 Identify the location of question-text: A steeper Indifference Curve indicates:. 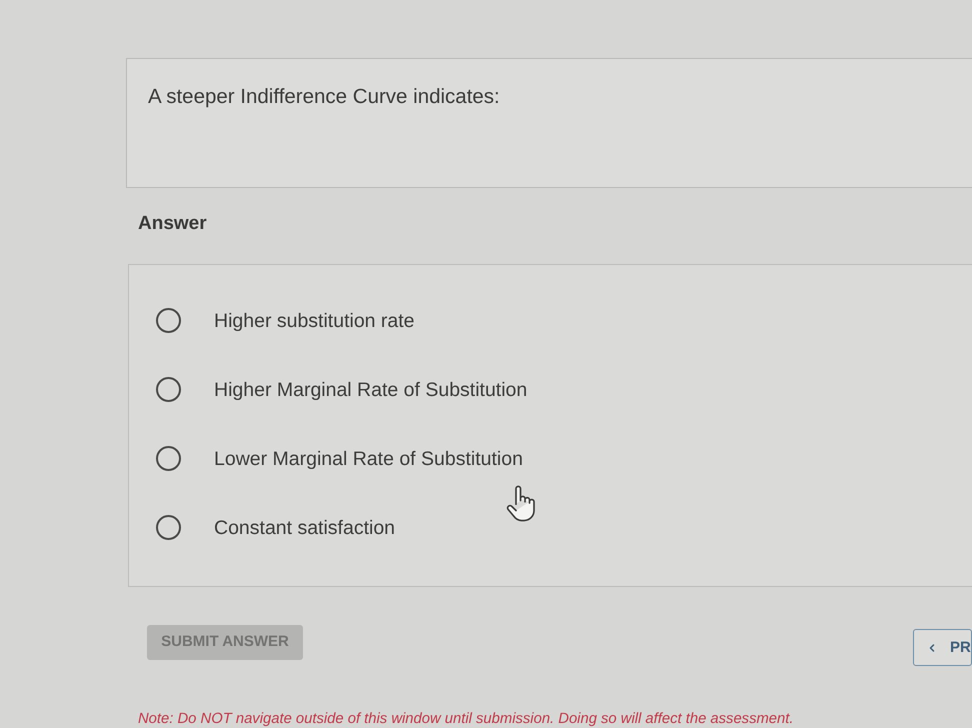
(324, 96).